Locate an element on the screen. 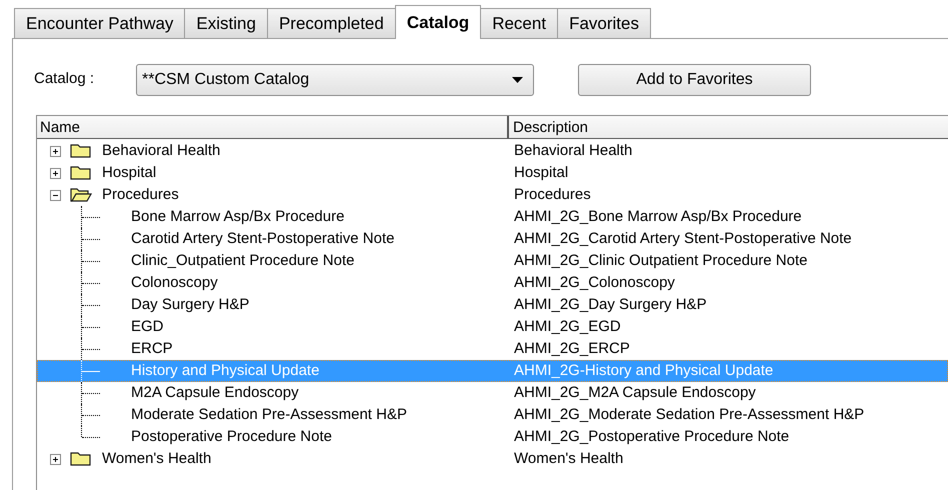 This screenshot has width=948, height=490. catalog-dropdown: **CSM Custom Catalog is located at coordinates (335, 80).